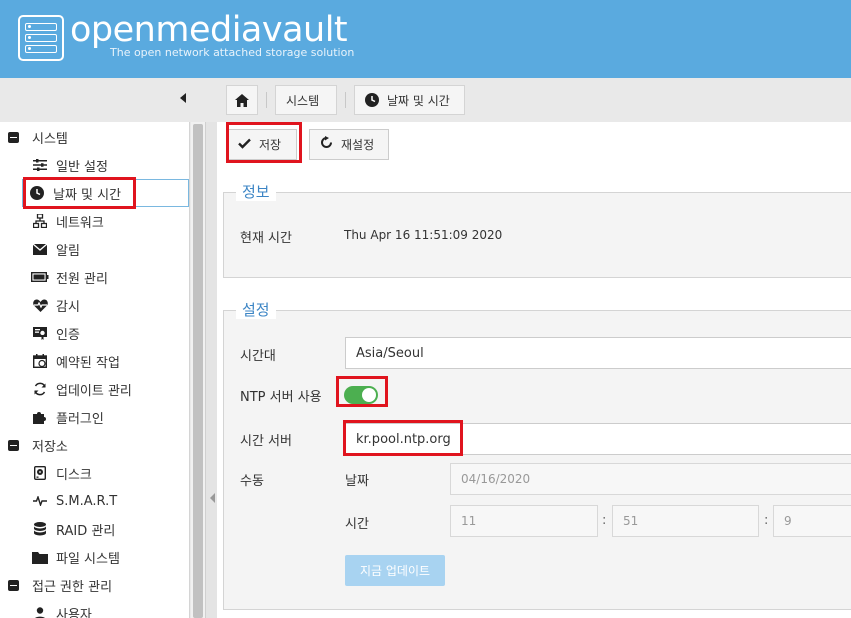 Image resolution: width=851 pixels, height=618 pixels. Describe the element at coordinates (256, 192) in the screenshot. I see `info-legend: 정보` at that location.